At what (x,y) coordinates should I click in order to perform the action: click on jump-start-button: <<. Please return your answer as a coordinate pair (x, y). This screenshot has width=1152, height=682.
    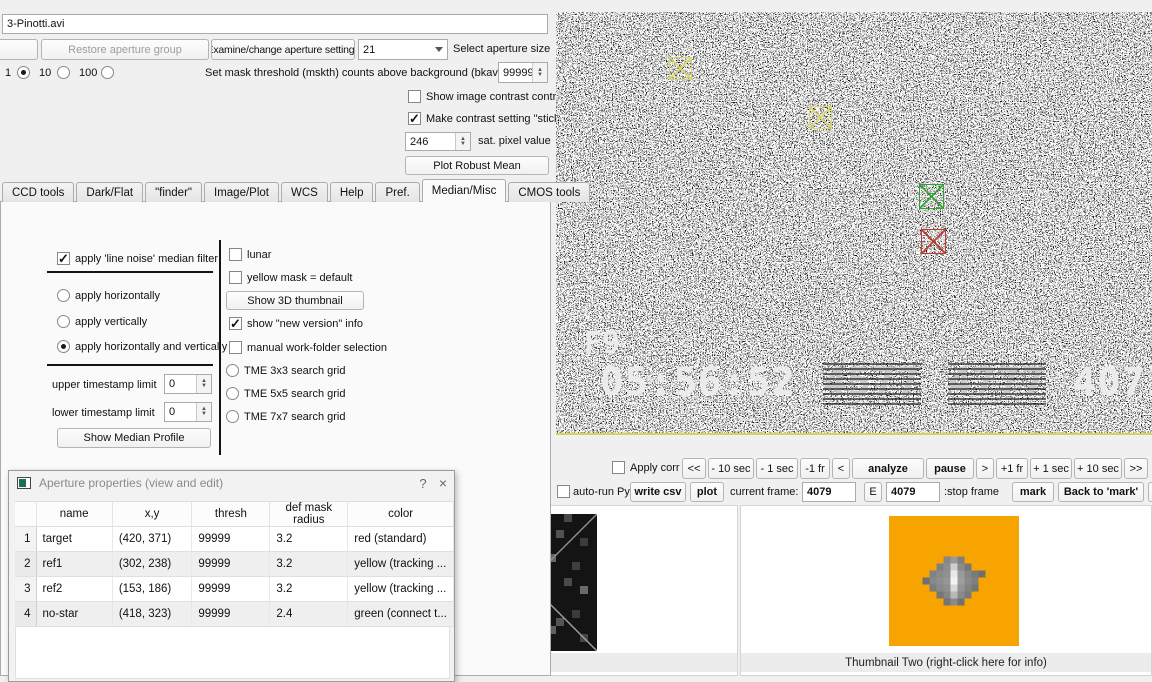
    Looking at the image, I should click on (694, 468).